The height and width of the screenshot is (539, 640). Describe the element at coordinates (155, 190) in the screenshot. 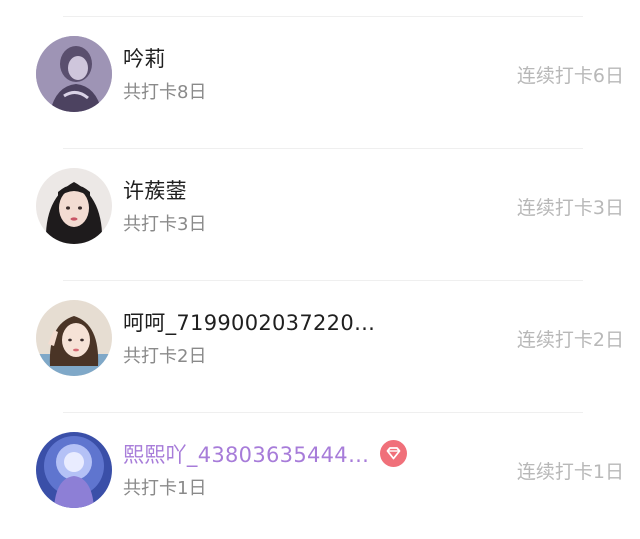

I see `user-name: 许蔟蓥` at that location.